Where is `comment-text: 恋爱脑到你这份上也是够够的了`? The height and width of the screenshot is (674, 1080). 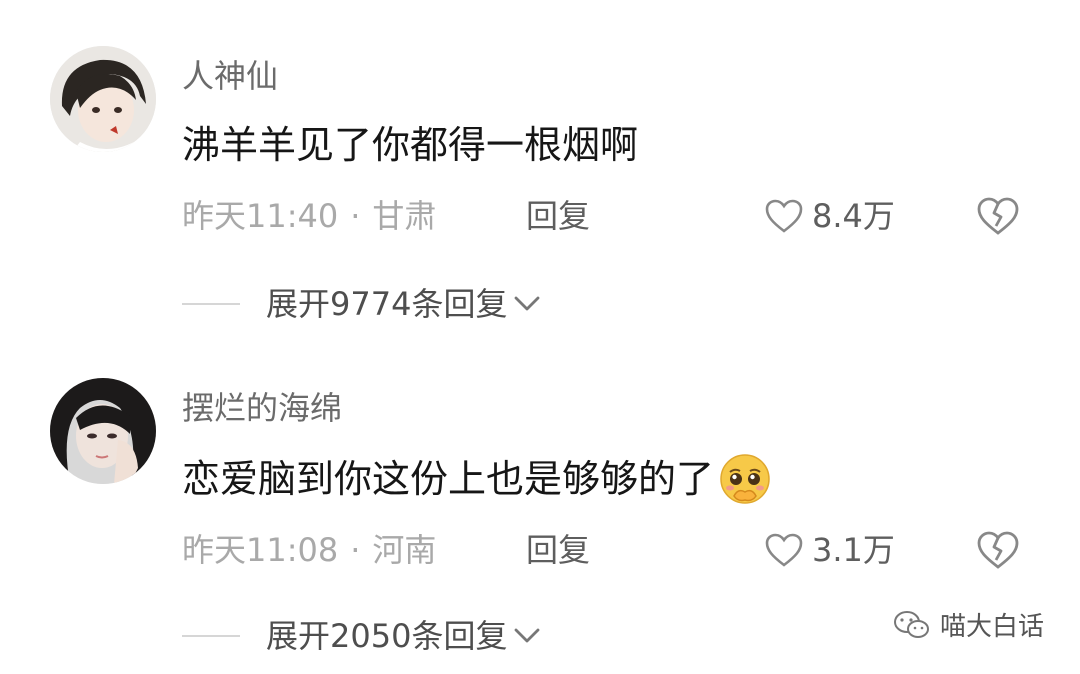 comment-text: 恋爱脑到你这份上也是够够的了 is located at coordinates (477, 479).